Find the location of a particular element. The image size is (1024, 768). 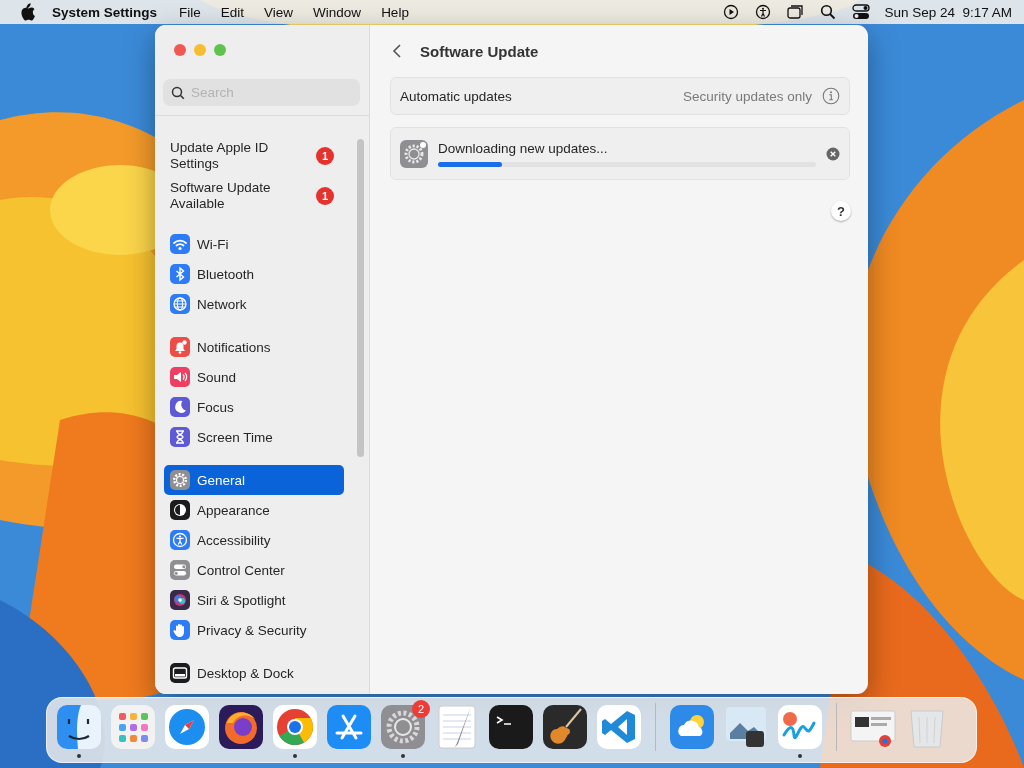

app-grid-icon is located at coordinates (133, 727).